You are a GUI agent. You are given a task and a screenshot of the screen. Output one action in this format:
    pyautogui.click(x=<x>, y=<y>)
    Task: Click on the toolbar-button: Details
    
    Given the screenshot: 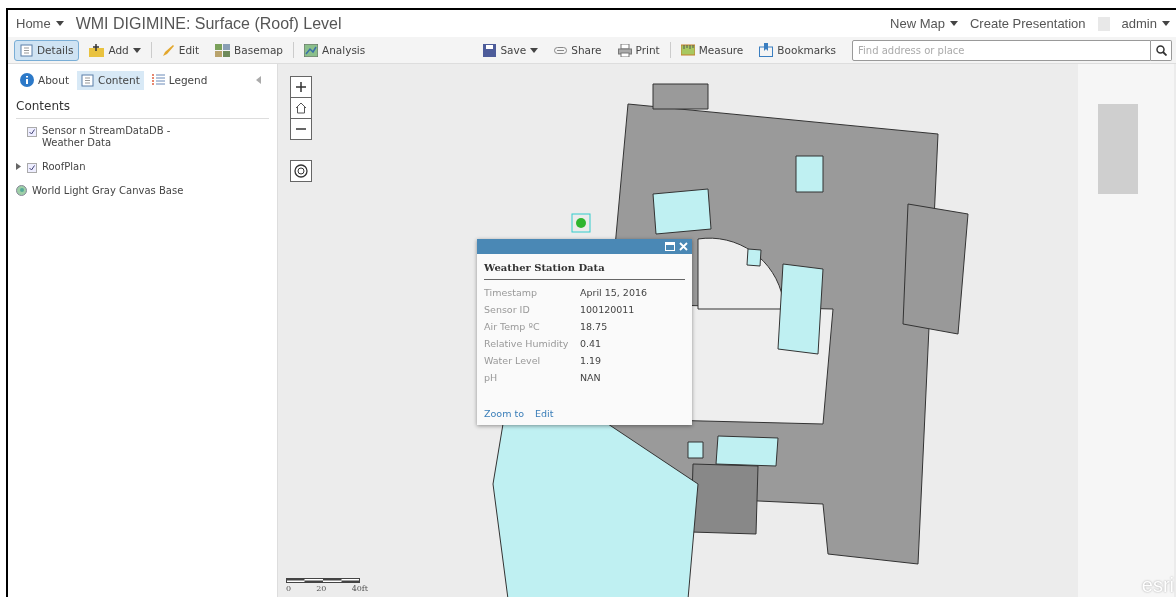 What is the action you would take?
    pyautogui.click(x=47, y=50)
    